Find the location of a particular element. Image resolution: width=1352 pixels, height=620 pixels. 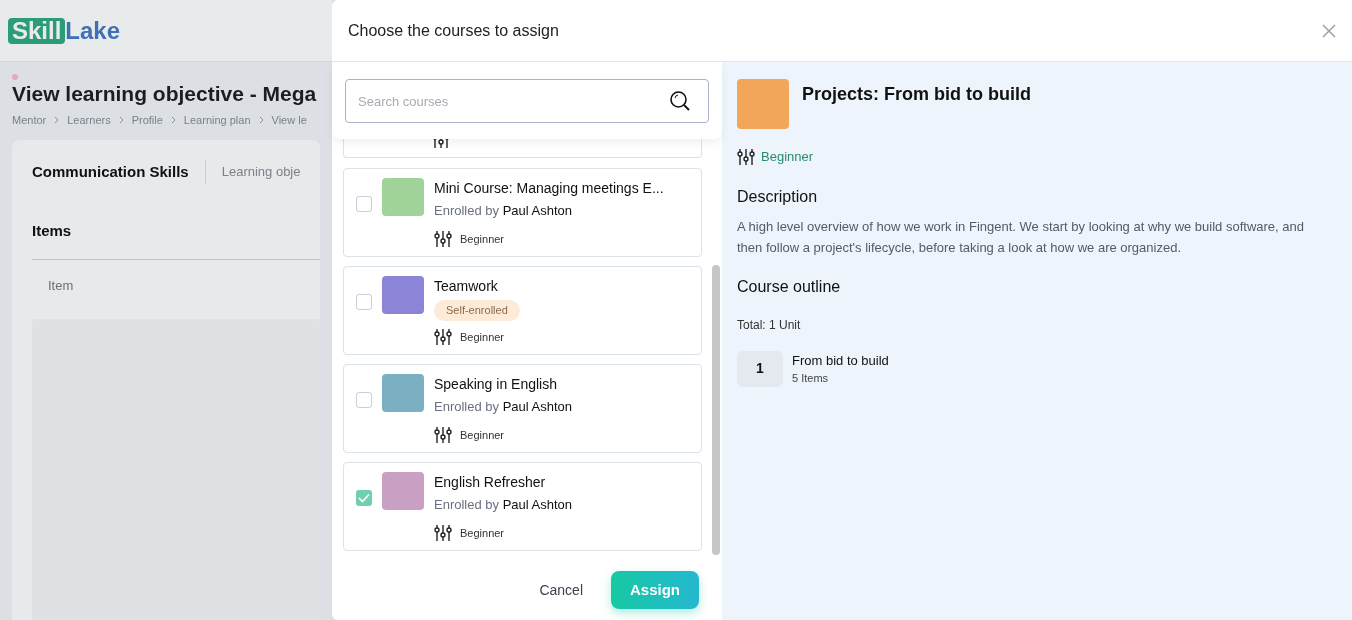

unit-item-count: 5 Items is located at coordinates (811, 378).